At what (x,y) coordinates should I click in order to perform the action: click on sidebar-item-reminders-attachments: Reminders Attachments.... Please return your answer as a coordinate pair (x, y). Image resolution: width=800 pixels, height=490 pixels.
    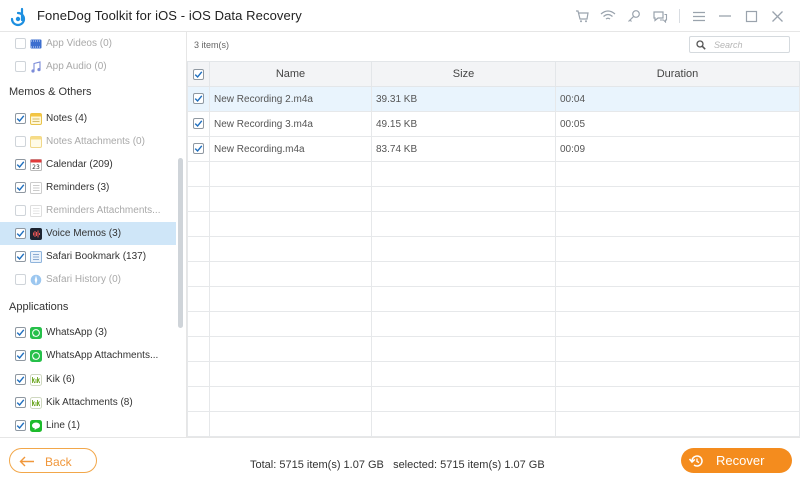
    Looking at the image, I should click on (88, 210).